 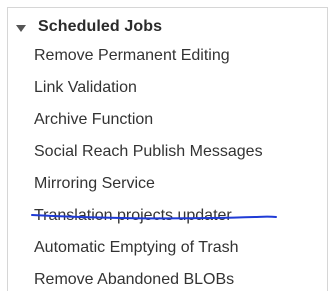 I want to click on job-item-archive-function: Archive Function, so click(x=148, y=126).